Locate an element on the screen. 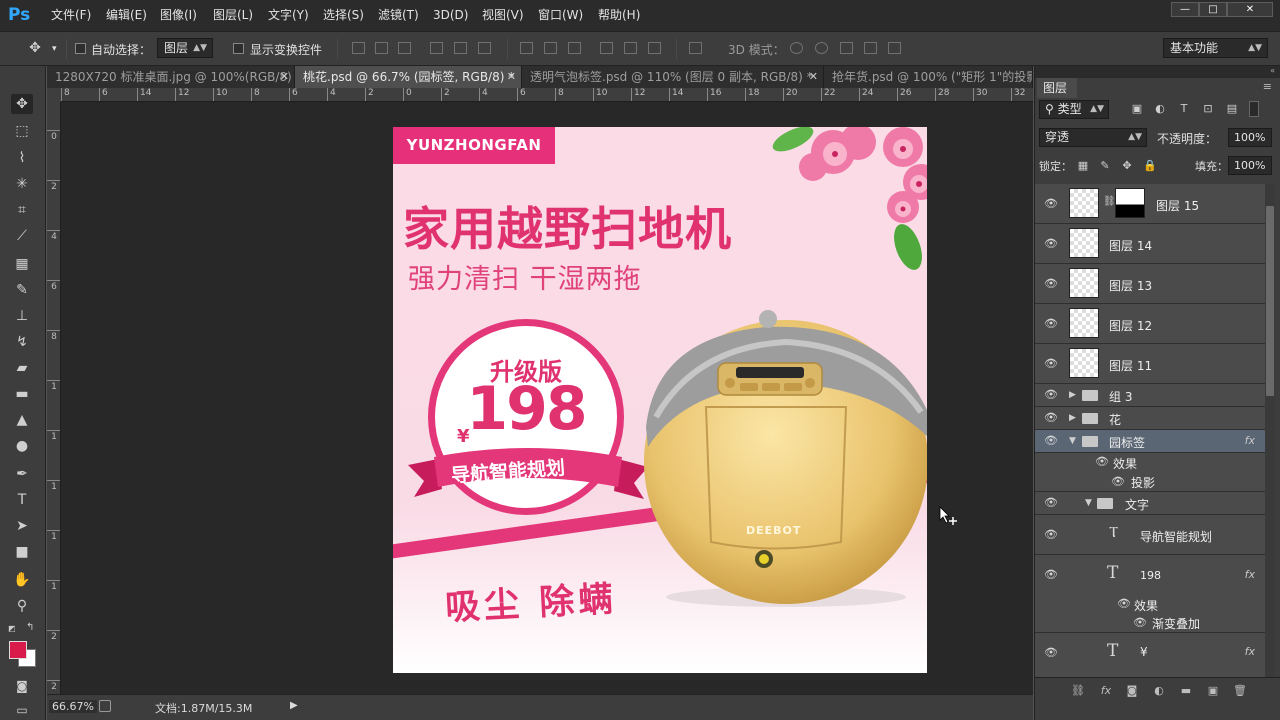 The image size is (1280, 720). zoom-tool-icon: ⚲ is located at coordinates (22, 606).